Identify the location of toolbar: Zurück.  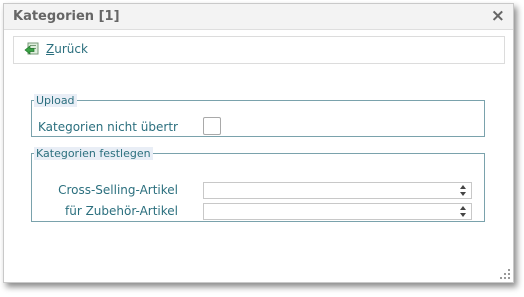
(259, 50).